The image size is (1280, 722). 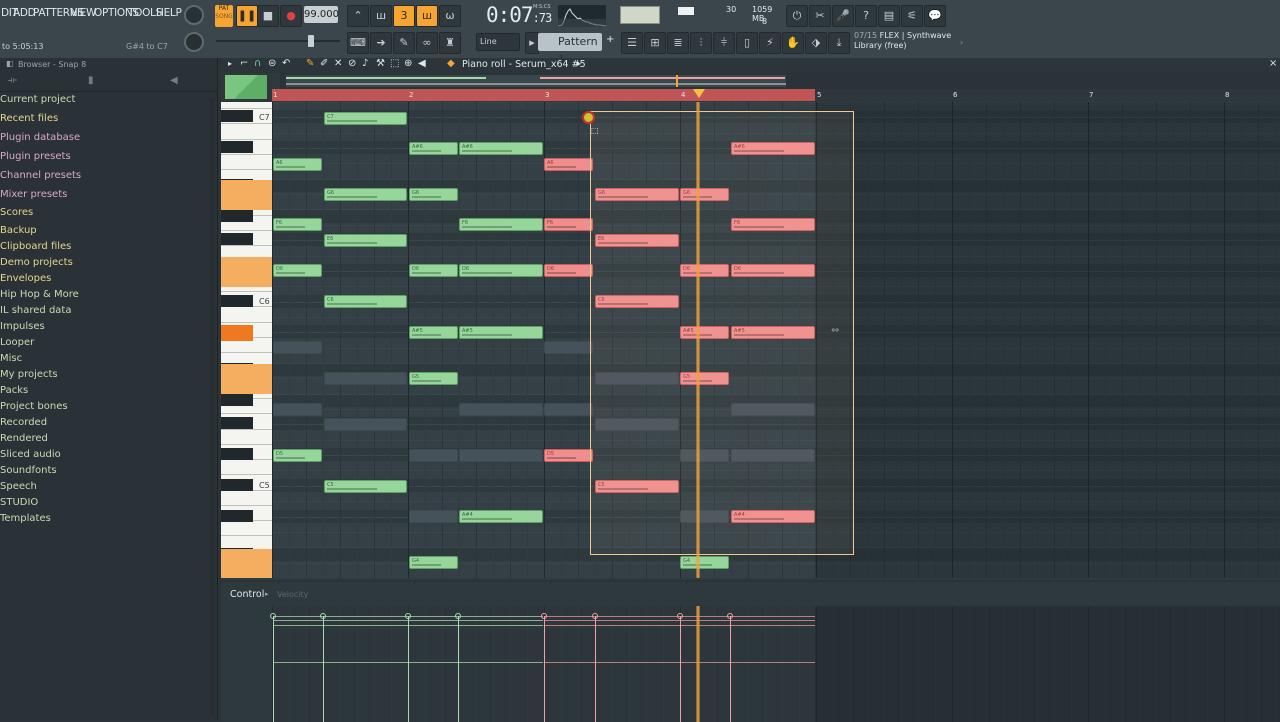 I want to click on browser-item: Channel presets, so click(x=40, y=175).